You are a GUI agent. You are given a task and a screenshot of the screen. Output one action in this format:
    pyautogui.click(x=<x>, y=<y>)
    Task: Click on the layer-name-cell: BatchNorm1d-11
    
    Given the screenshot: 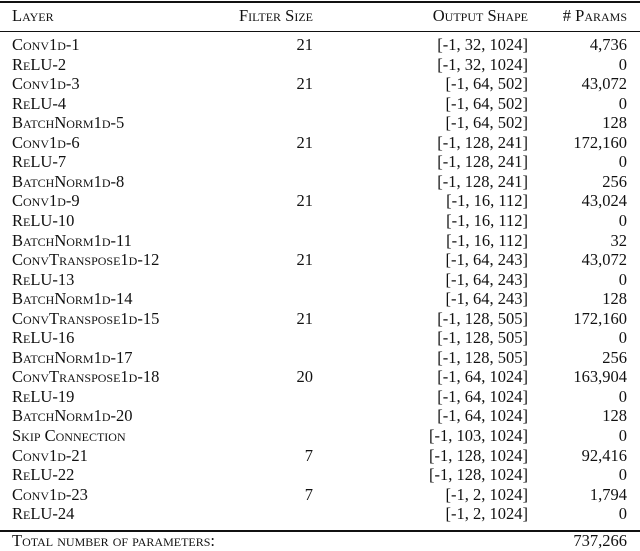 What is the action you would take?
    pyautogui.click(x=72, y=240)
    